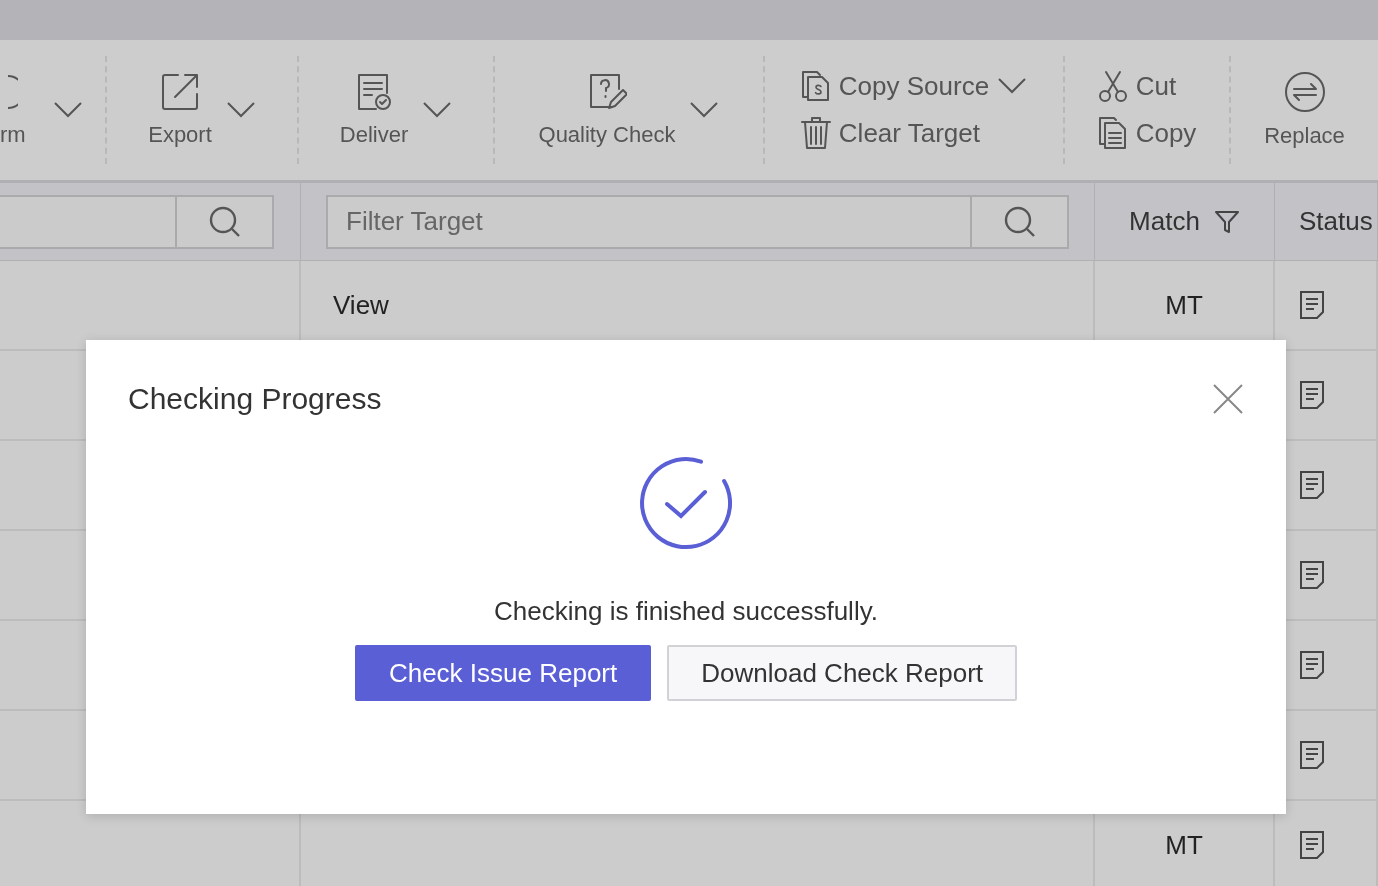 This screenshot has height=886, width=1378. I want to click on toolbar-button: Export, so click(180, 110).